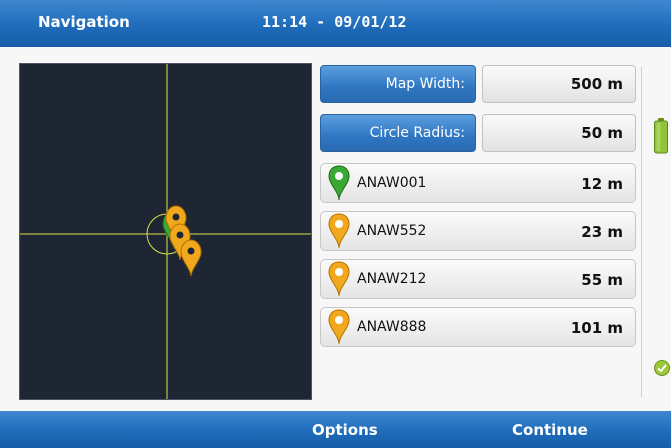 This screenshot has width=671, height=448. I want to click on circle-radius-button: Circle Radius:, so click(398, 133).